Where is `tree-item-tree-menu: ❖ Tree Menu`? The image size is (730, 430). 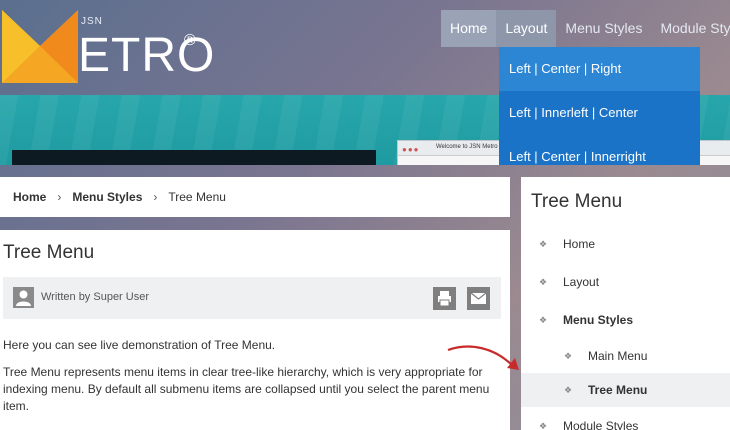
tree-item-tree-menu: ❖ Tree Menu is located at coordinates (625, 390).